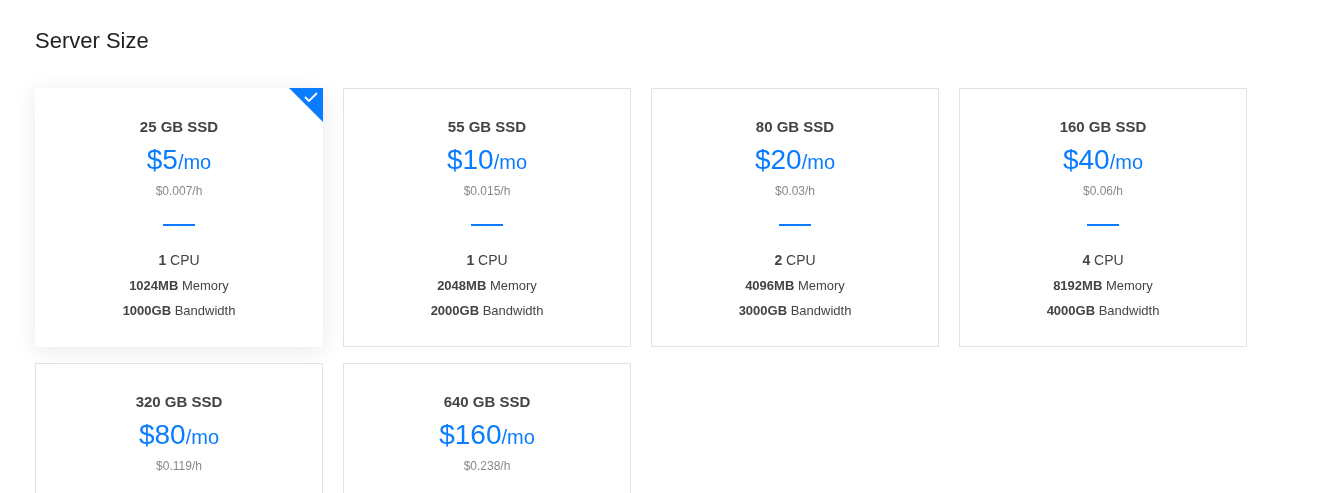 This screenshot has width=1319, height=493. I want to click on plan-spec: 8192MB Memory, so click(1103, 285).